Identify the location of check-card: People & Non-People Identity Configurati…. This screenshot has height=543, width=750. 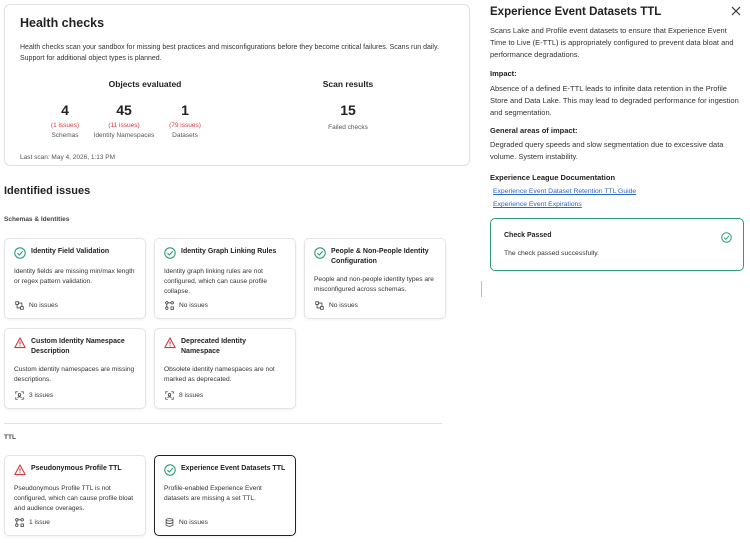
(375, 278).